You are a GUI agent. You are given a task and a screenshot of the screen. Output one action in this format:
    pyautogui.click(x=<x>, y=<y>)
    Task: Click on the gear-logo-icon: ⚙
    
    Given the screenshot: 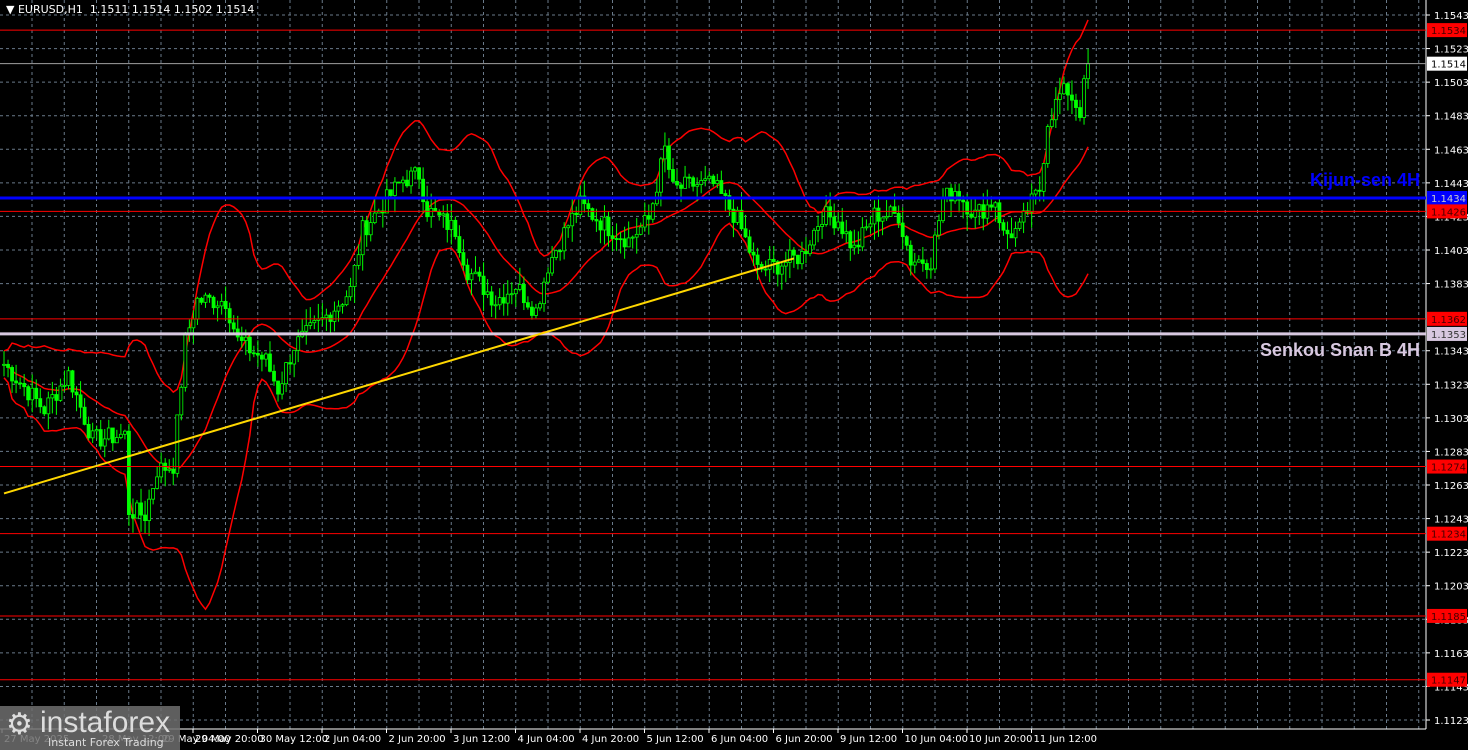 What is the action you would take?
    pyautogui.click(x=19, y=724)
    